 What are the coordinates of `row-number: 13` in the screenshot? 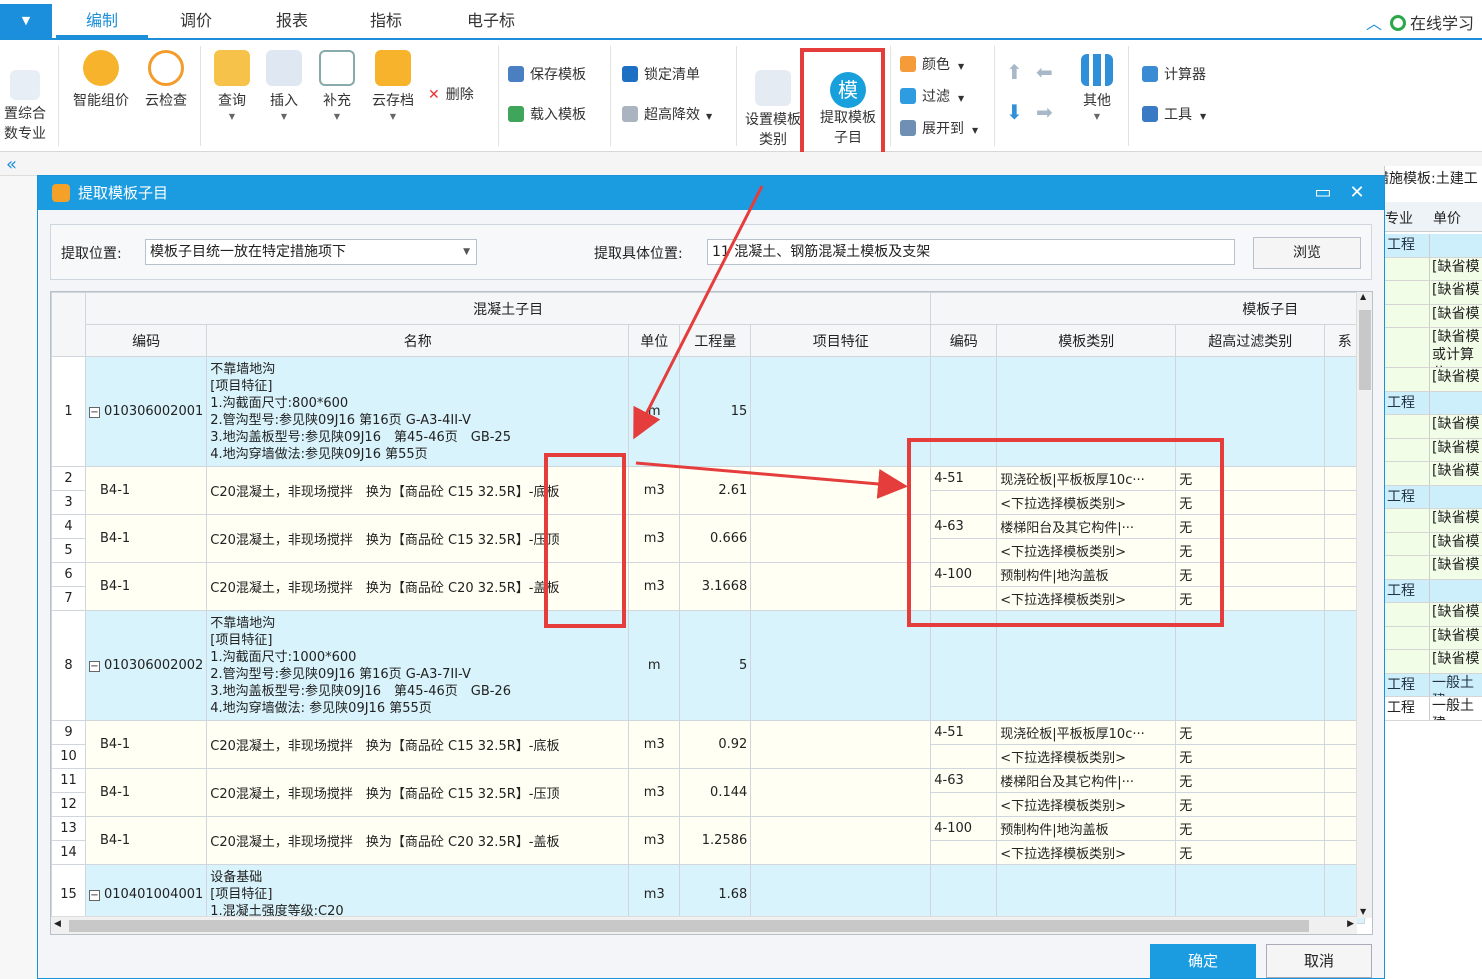 It's located at (68, 828).